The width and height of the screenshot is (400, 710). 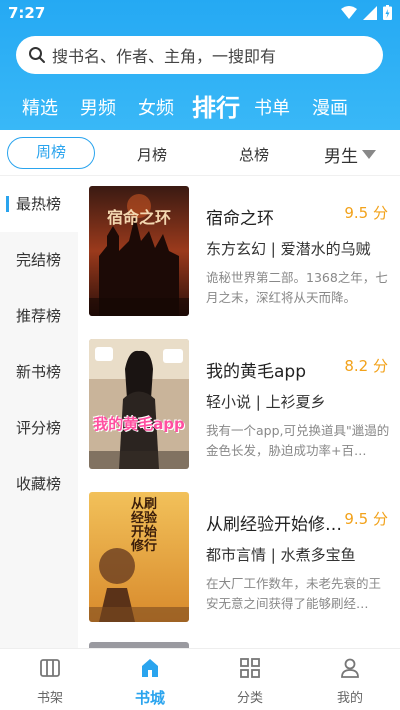 What do you see at coordinates (40, 107) in the screenshot?
I see `tab-jingxuan: 精选` at bounding box center [40, 107].